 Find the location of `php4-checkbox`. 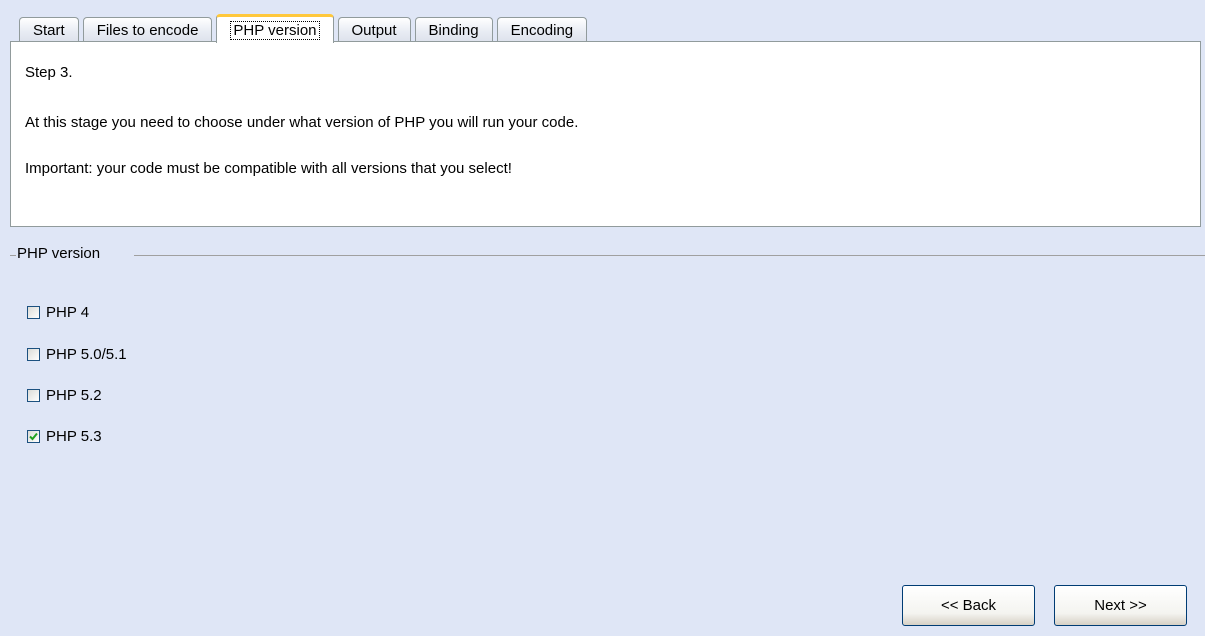

php4-checkbox is located at coordinates (33, 312).